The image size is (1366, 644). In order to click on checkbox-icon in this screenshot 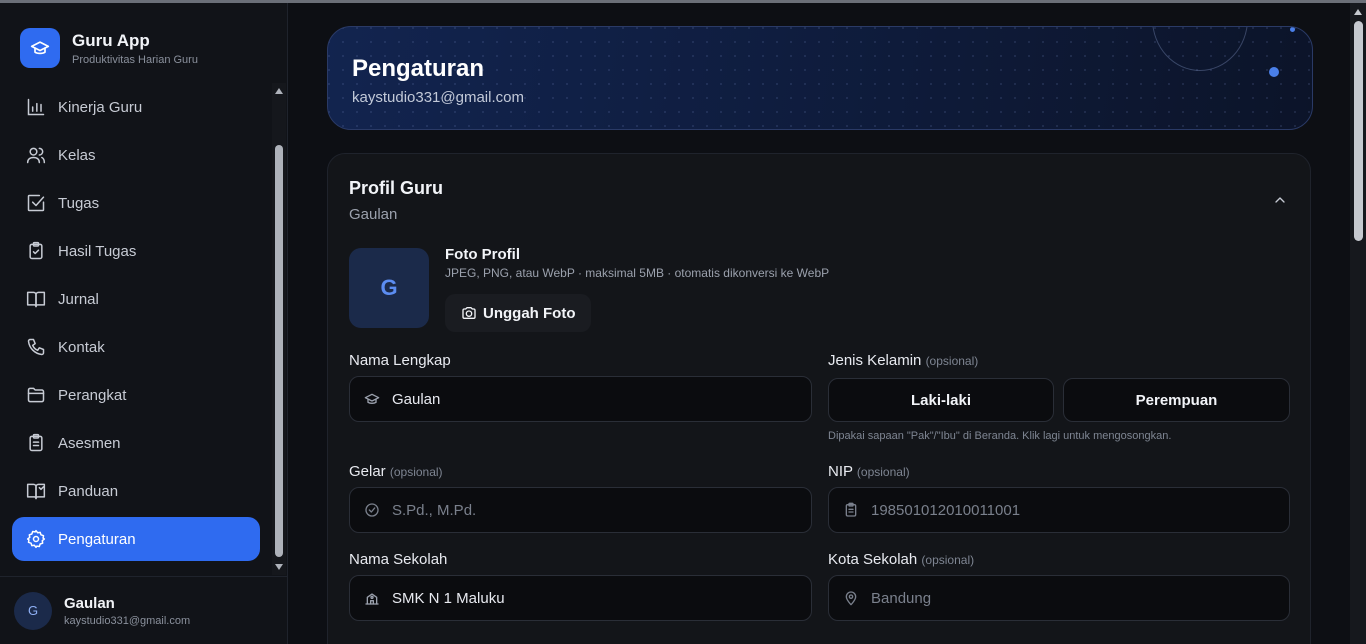, I will do `click(36, 203)`.